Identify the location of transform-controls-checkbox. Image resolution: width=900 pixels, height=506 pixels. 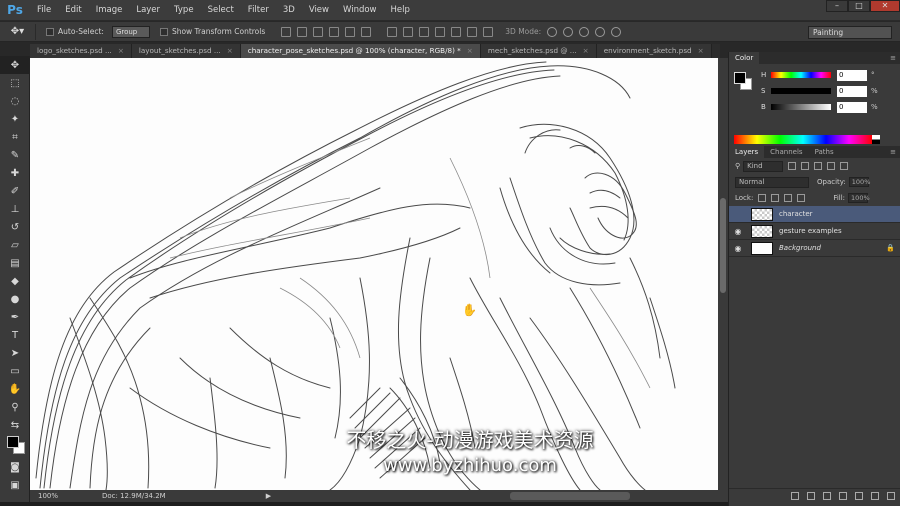
(163, 31).